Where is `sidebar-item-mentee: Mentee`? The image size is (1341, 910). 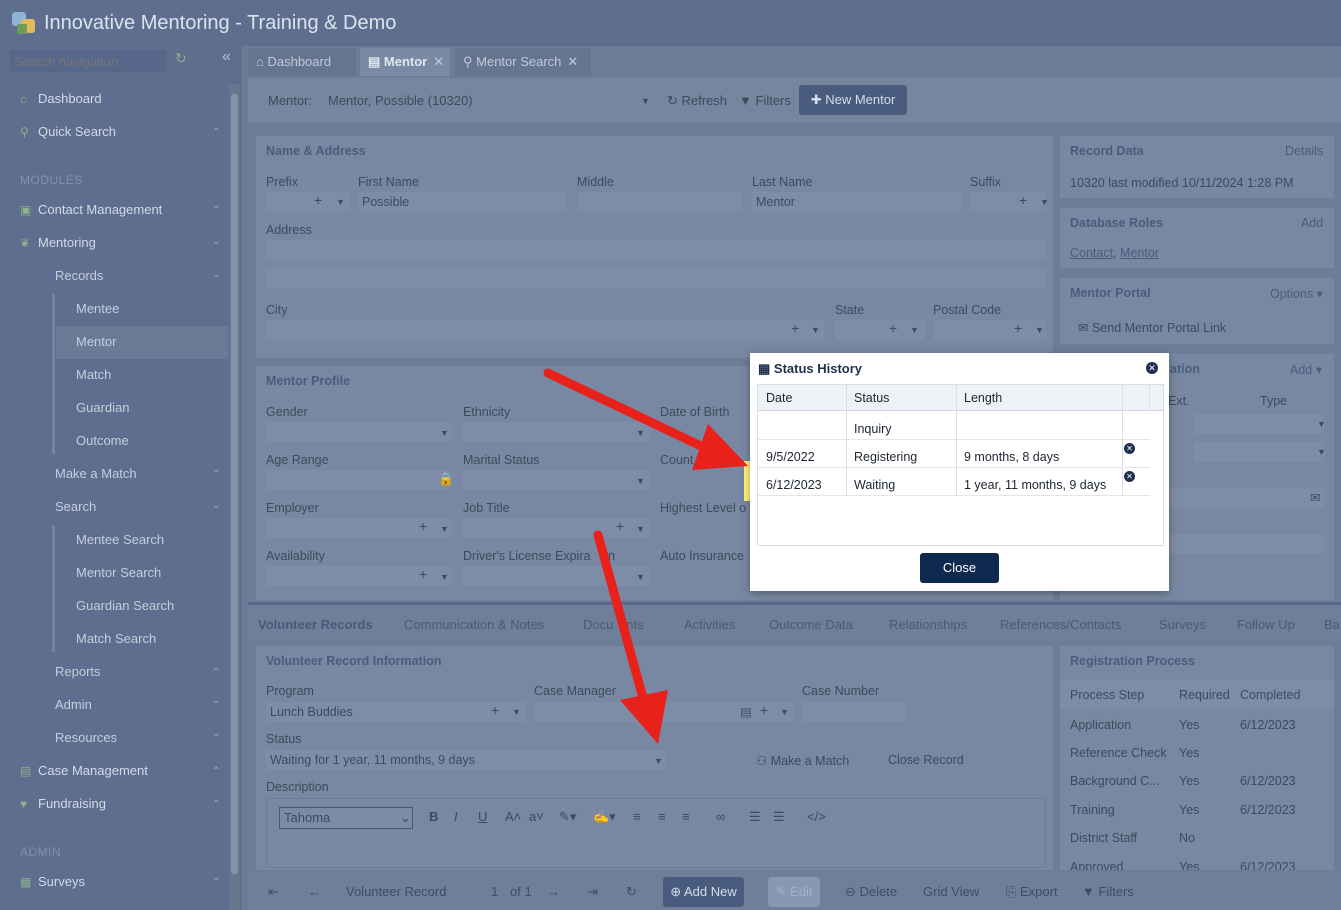
sidebar-item-mentee: Mentee is located at coordinates (97, 308).